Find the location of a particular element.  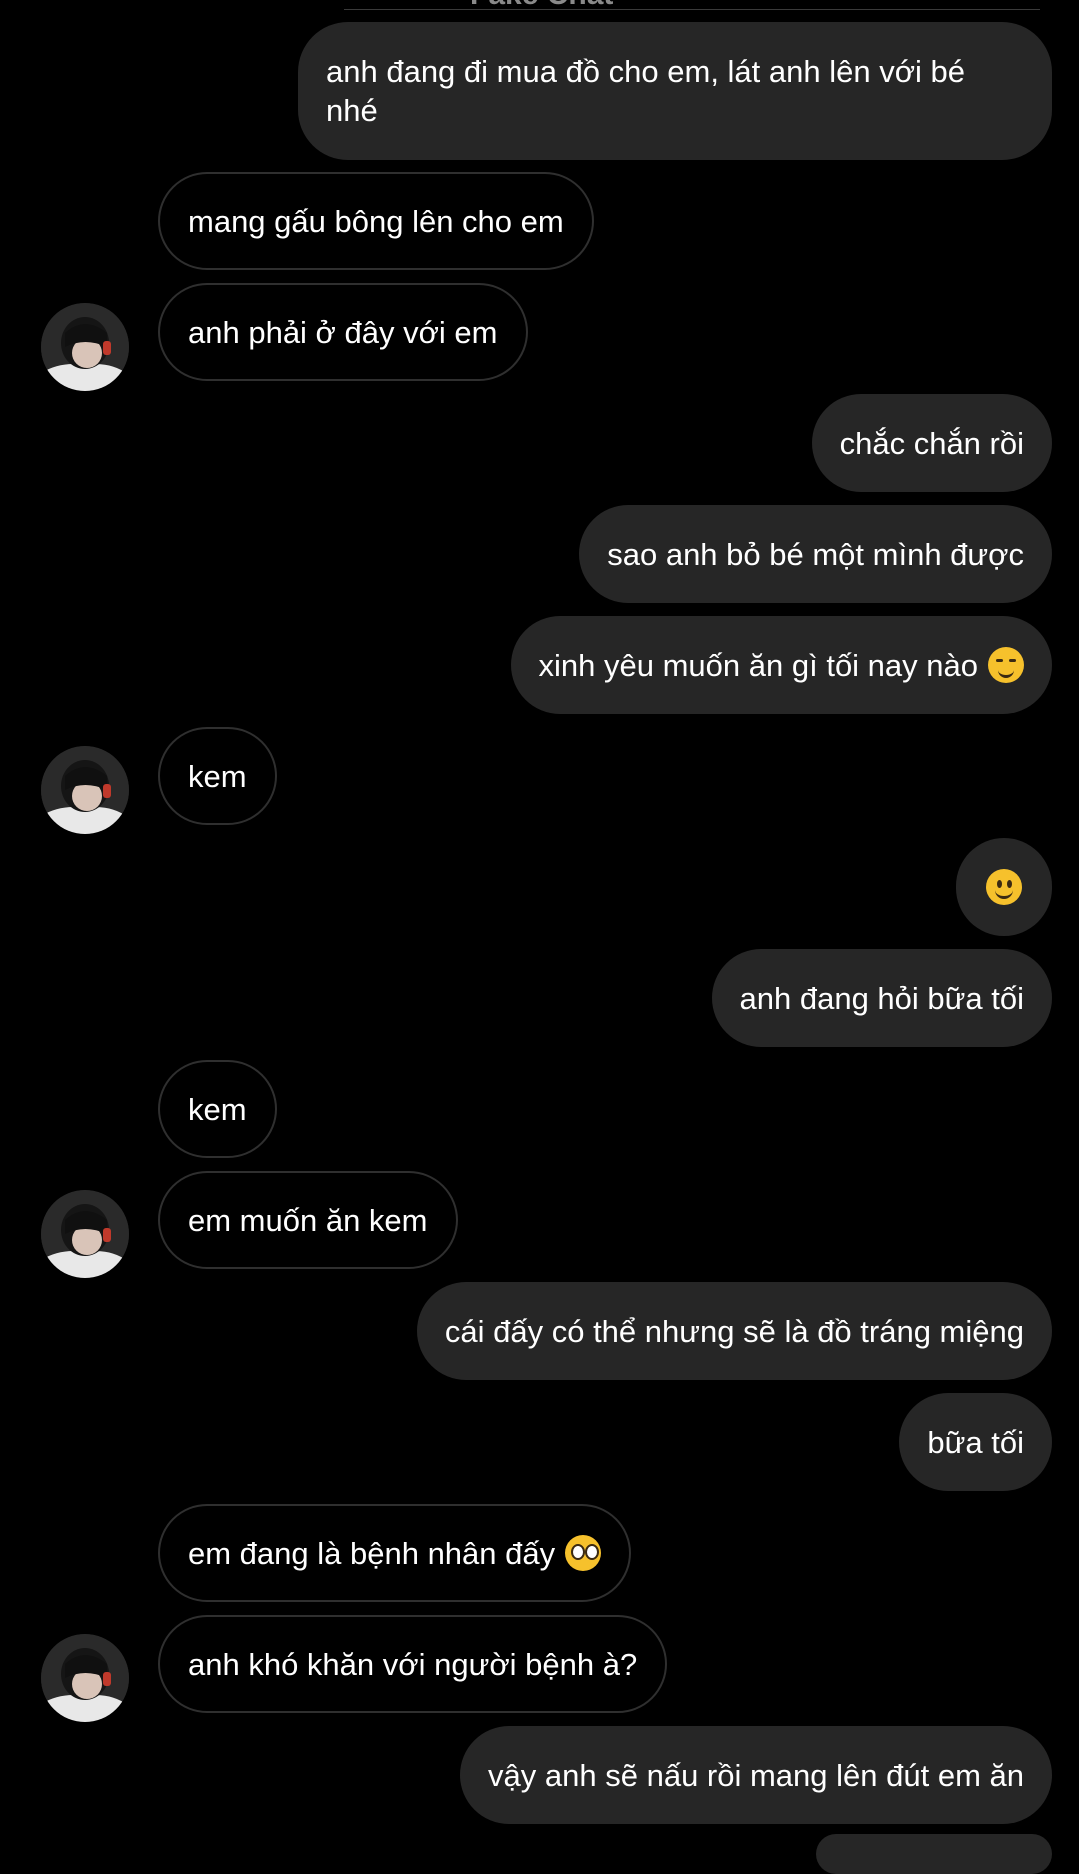

message-bubble-sent: anh đang hỏi bữa tối is located at coordinates (881, 998).